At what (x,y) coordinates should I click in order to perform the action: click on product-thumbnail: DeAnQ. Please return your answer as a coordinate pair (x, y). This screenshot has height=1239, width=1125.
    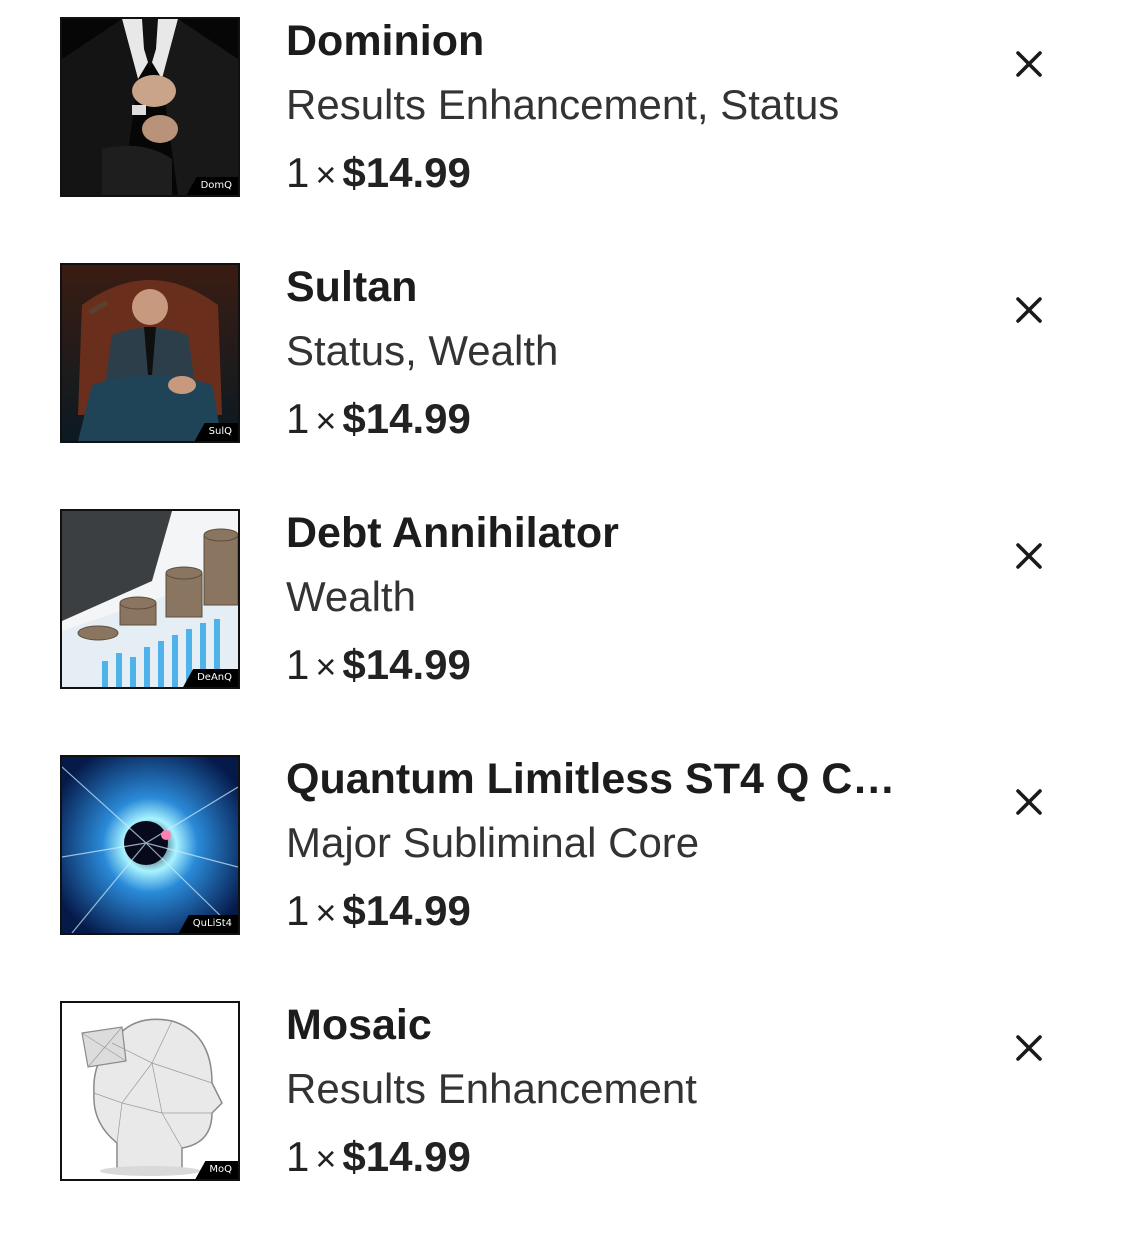
    Looking at the image, I should click on (150, 599).